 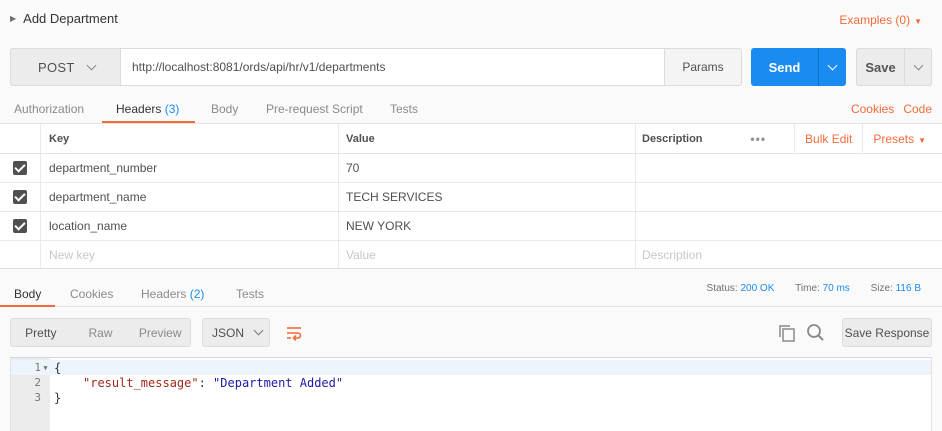 What do you see at coordinates (70, 18) in the screenshot?
I see `request-name-label: Add Department` at bounding box center [70, 18].